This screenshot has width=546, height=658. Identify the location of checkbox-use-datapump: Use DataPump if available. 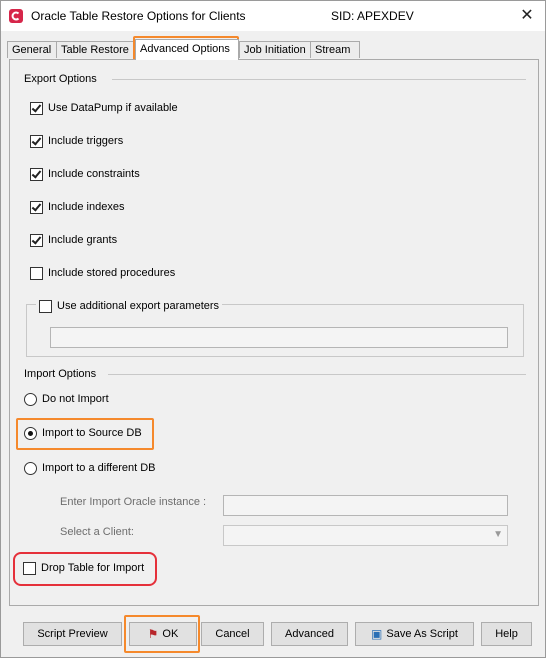
(104, 108).